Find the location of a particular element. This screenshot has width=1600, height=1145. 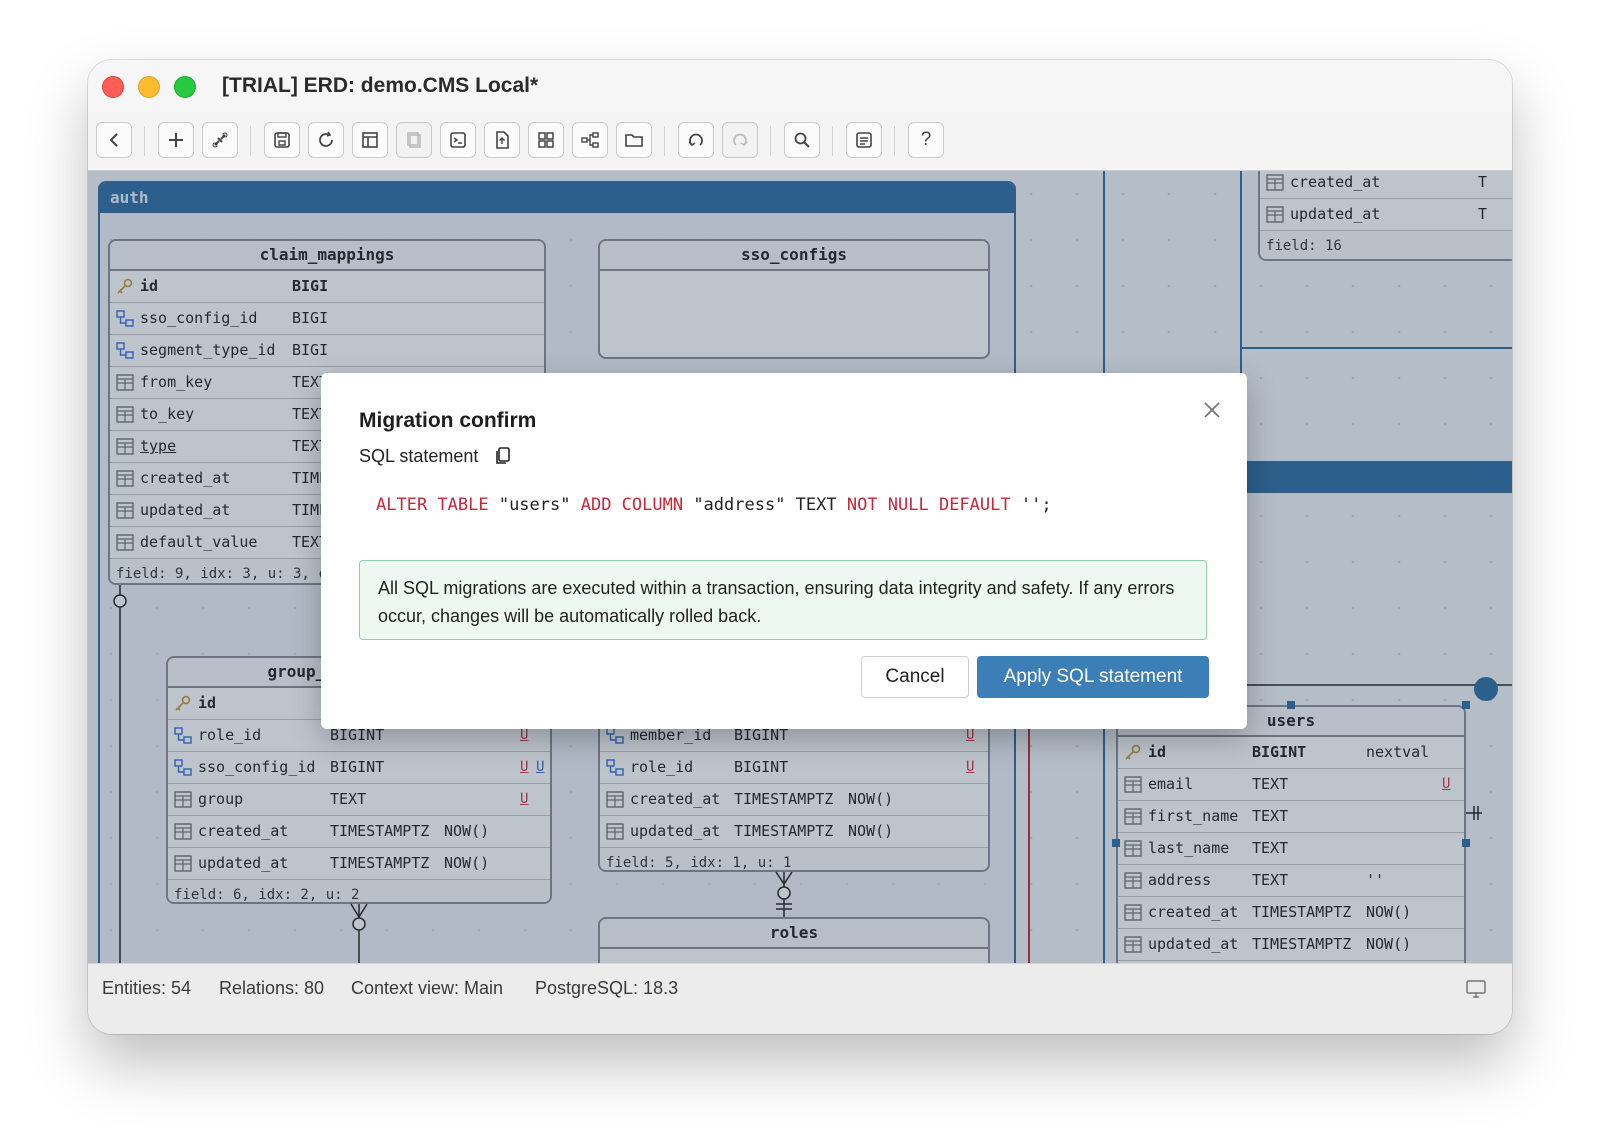

sql-statement-label: SQL statement is located at coordinates (419, 456).